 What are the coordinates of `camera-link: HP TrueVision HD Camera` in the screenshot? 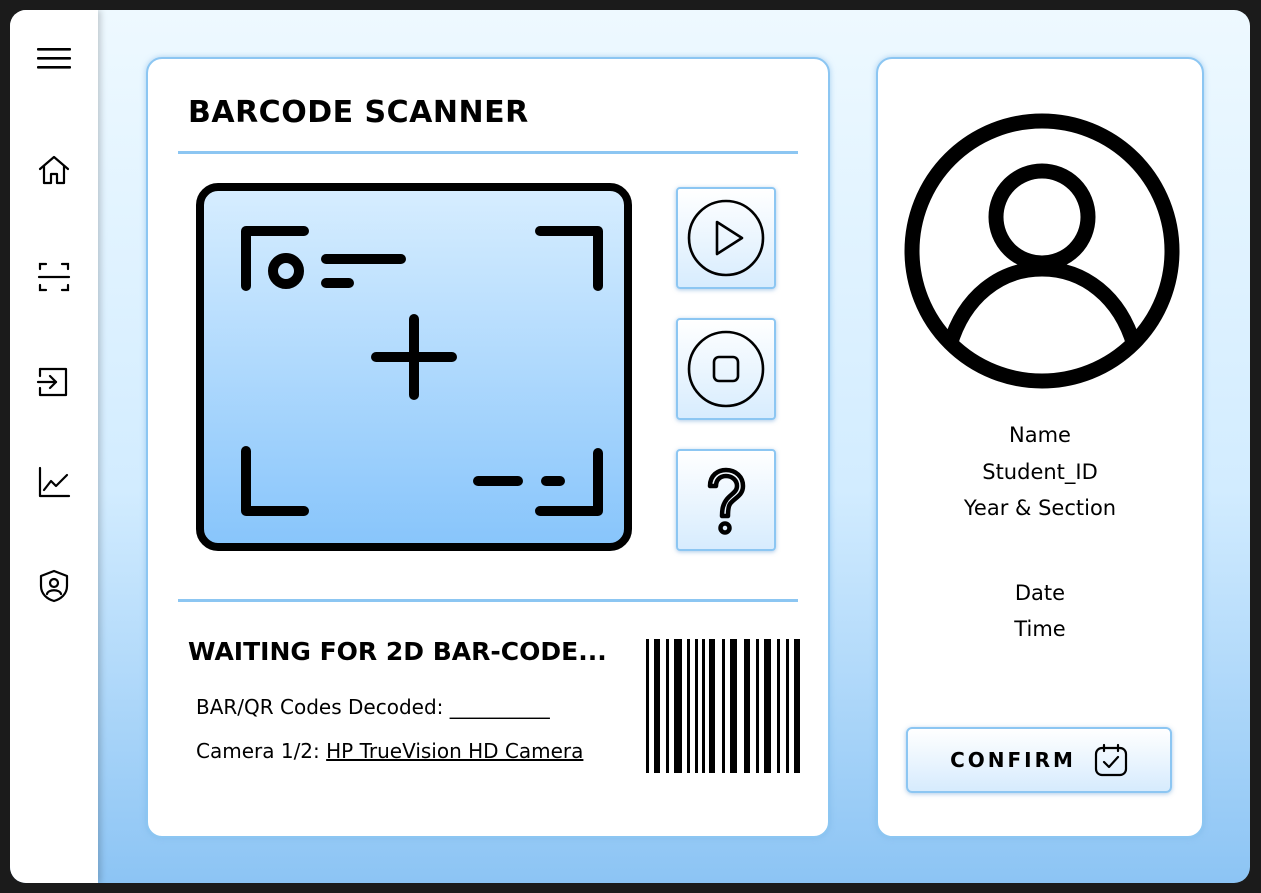 It's located at (454, 751).